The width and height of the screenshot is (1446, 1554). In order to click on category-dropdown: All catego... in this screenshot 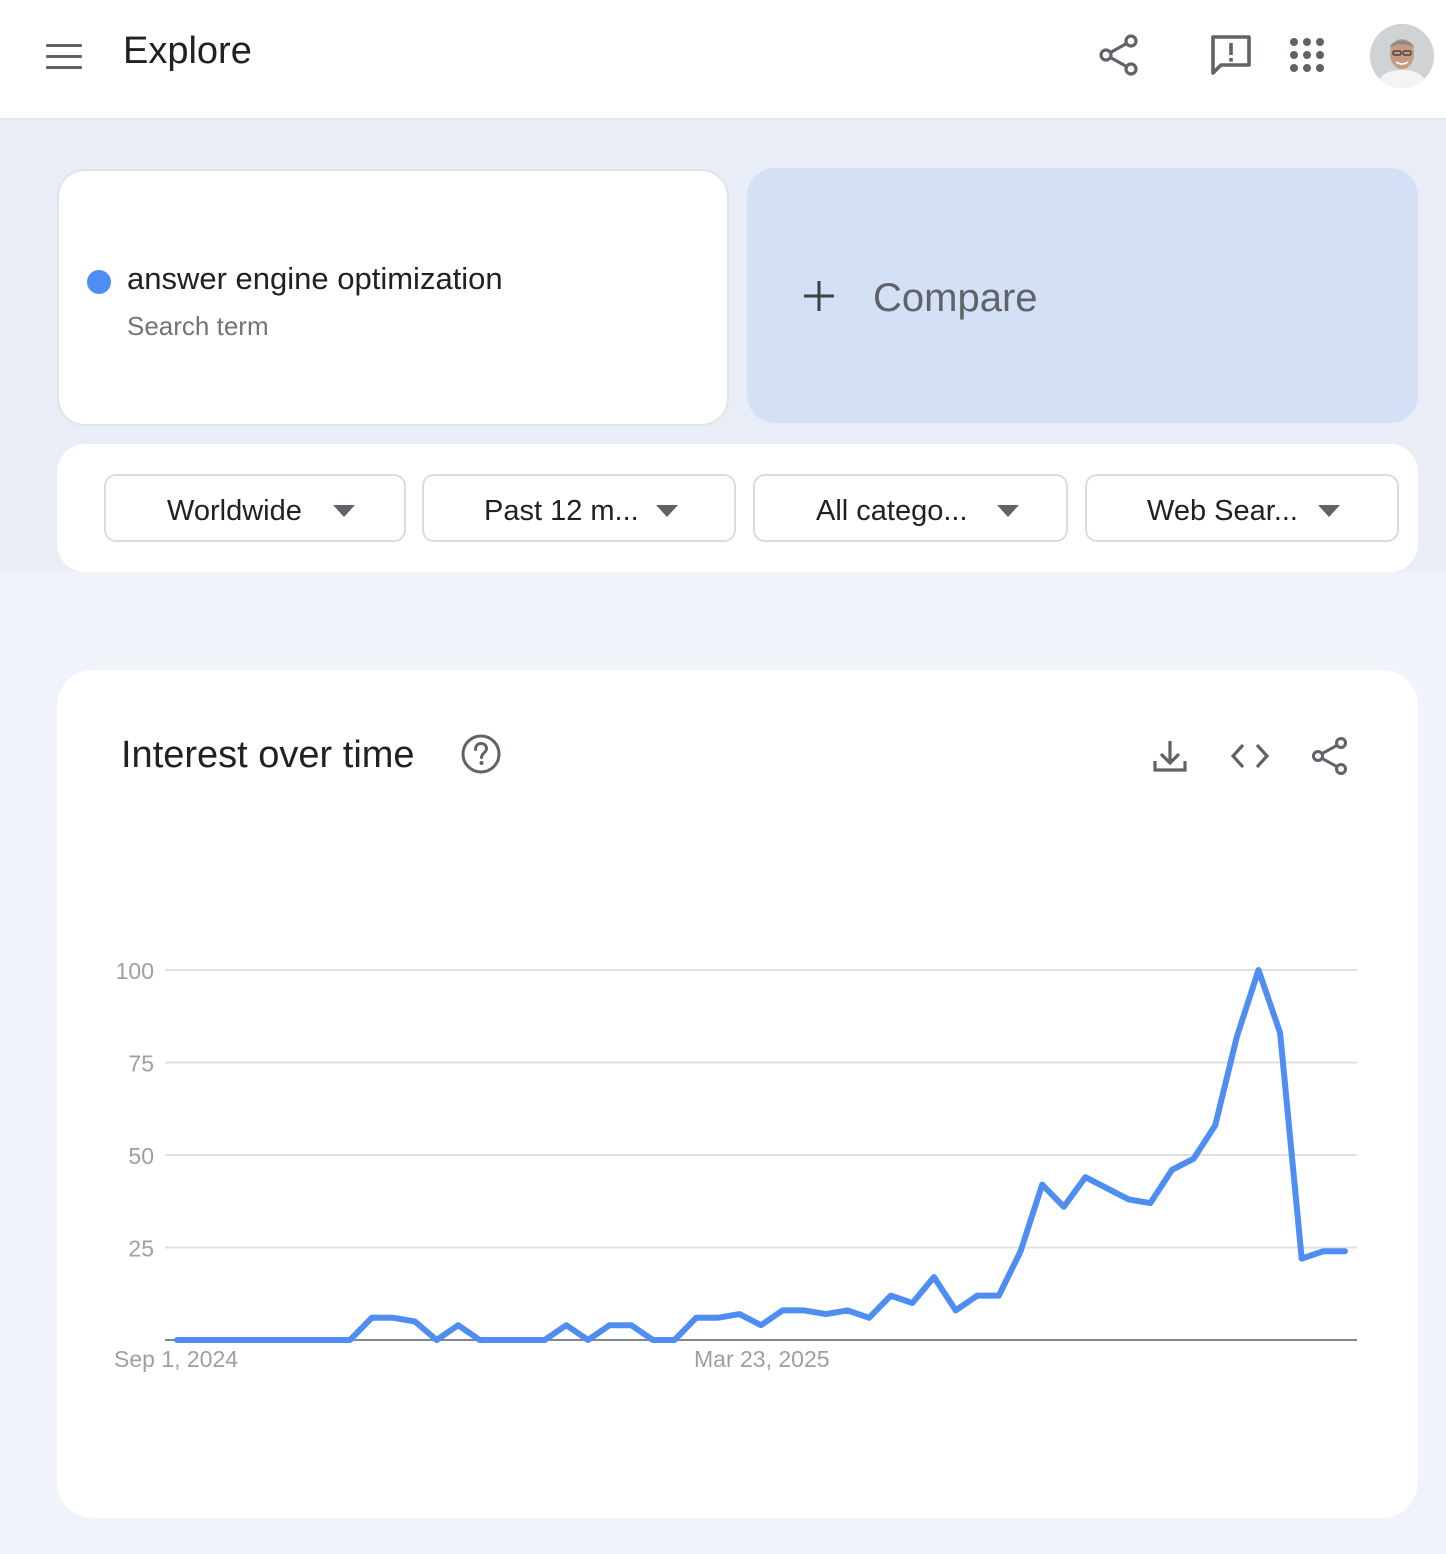, I will do `click(910, 508)`.